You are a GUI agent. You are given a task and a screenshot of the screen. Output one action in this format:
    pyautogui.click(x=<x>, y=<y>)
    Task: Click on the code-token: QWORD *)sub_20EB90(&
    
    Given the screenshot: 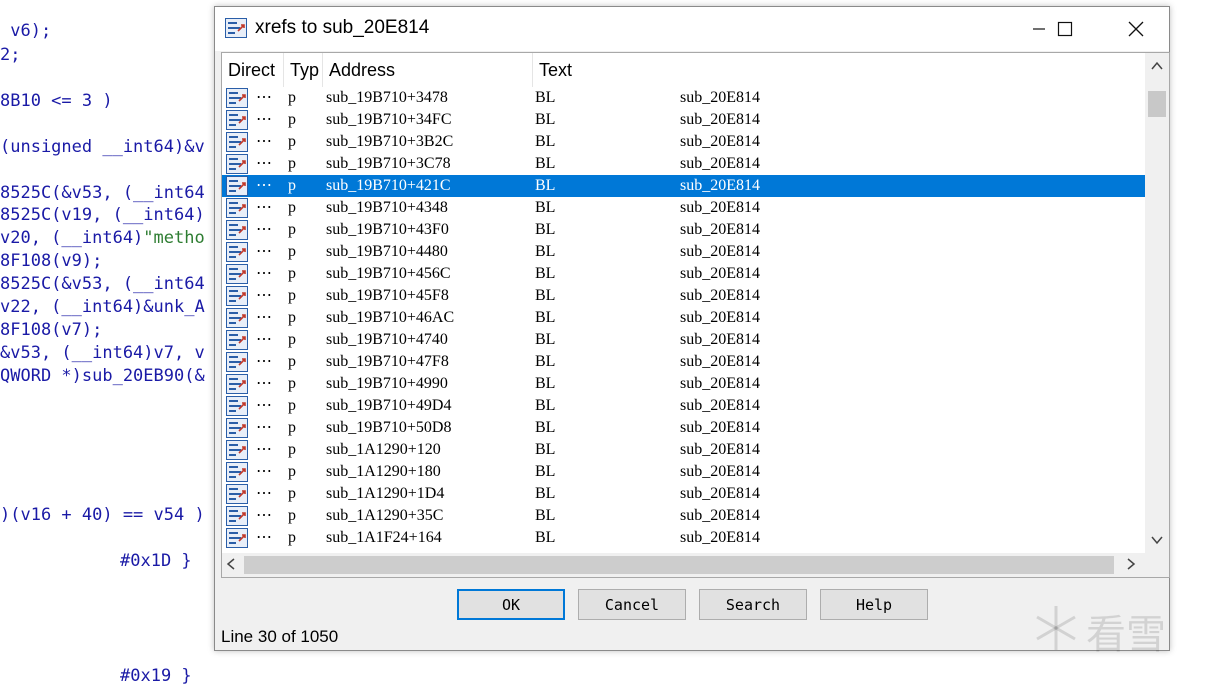 What is the action you would take?
    pyautogui.click(x=102, y=376)
    